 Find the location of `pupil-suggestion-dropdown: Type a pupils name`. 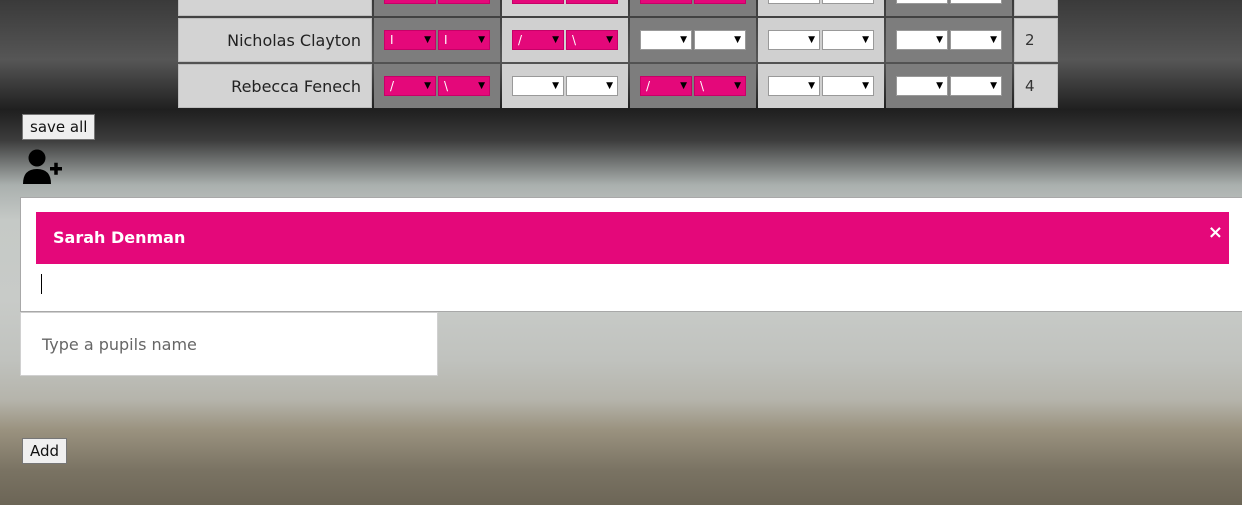

pupil-suggestion-dropdown: Type a pupils name is located at coordinates (229, 344).